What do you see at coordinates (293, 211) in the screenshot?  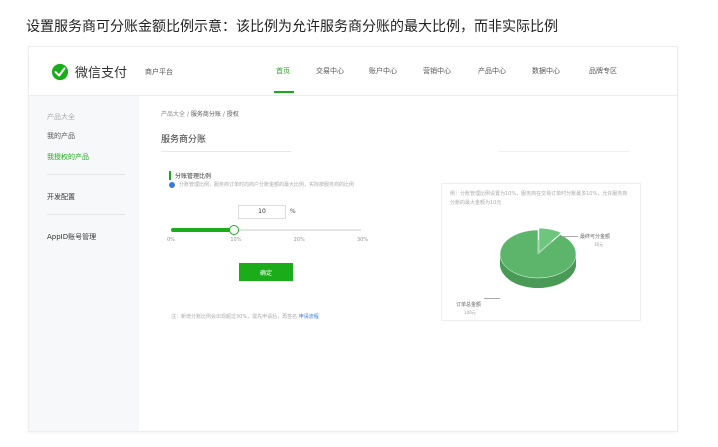 I see `percent-unit: %` at bounding box center [293, 211].